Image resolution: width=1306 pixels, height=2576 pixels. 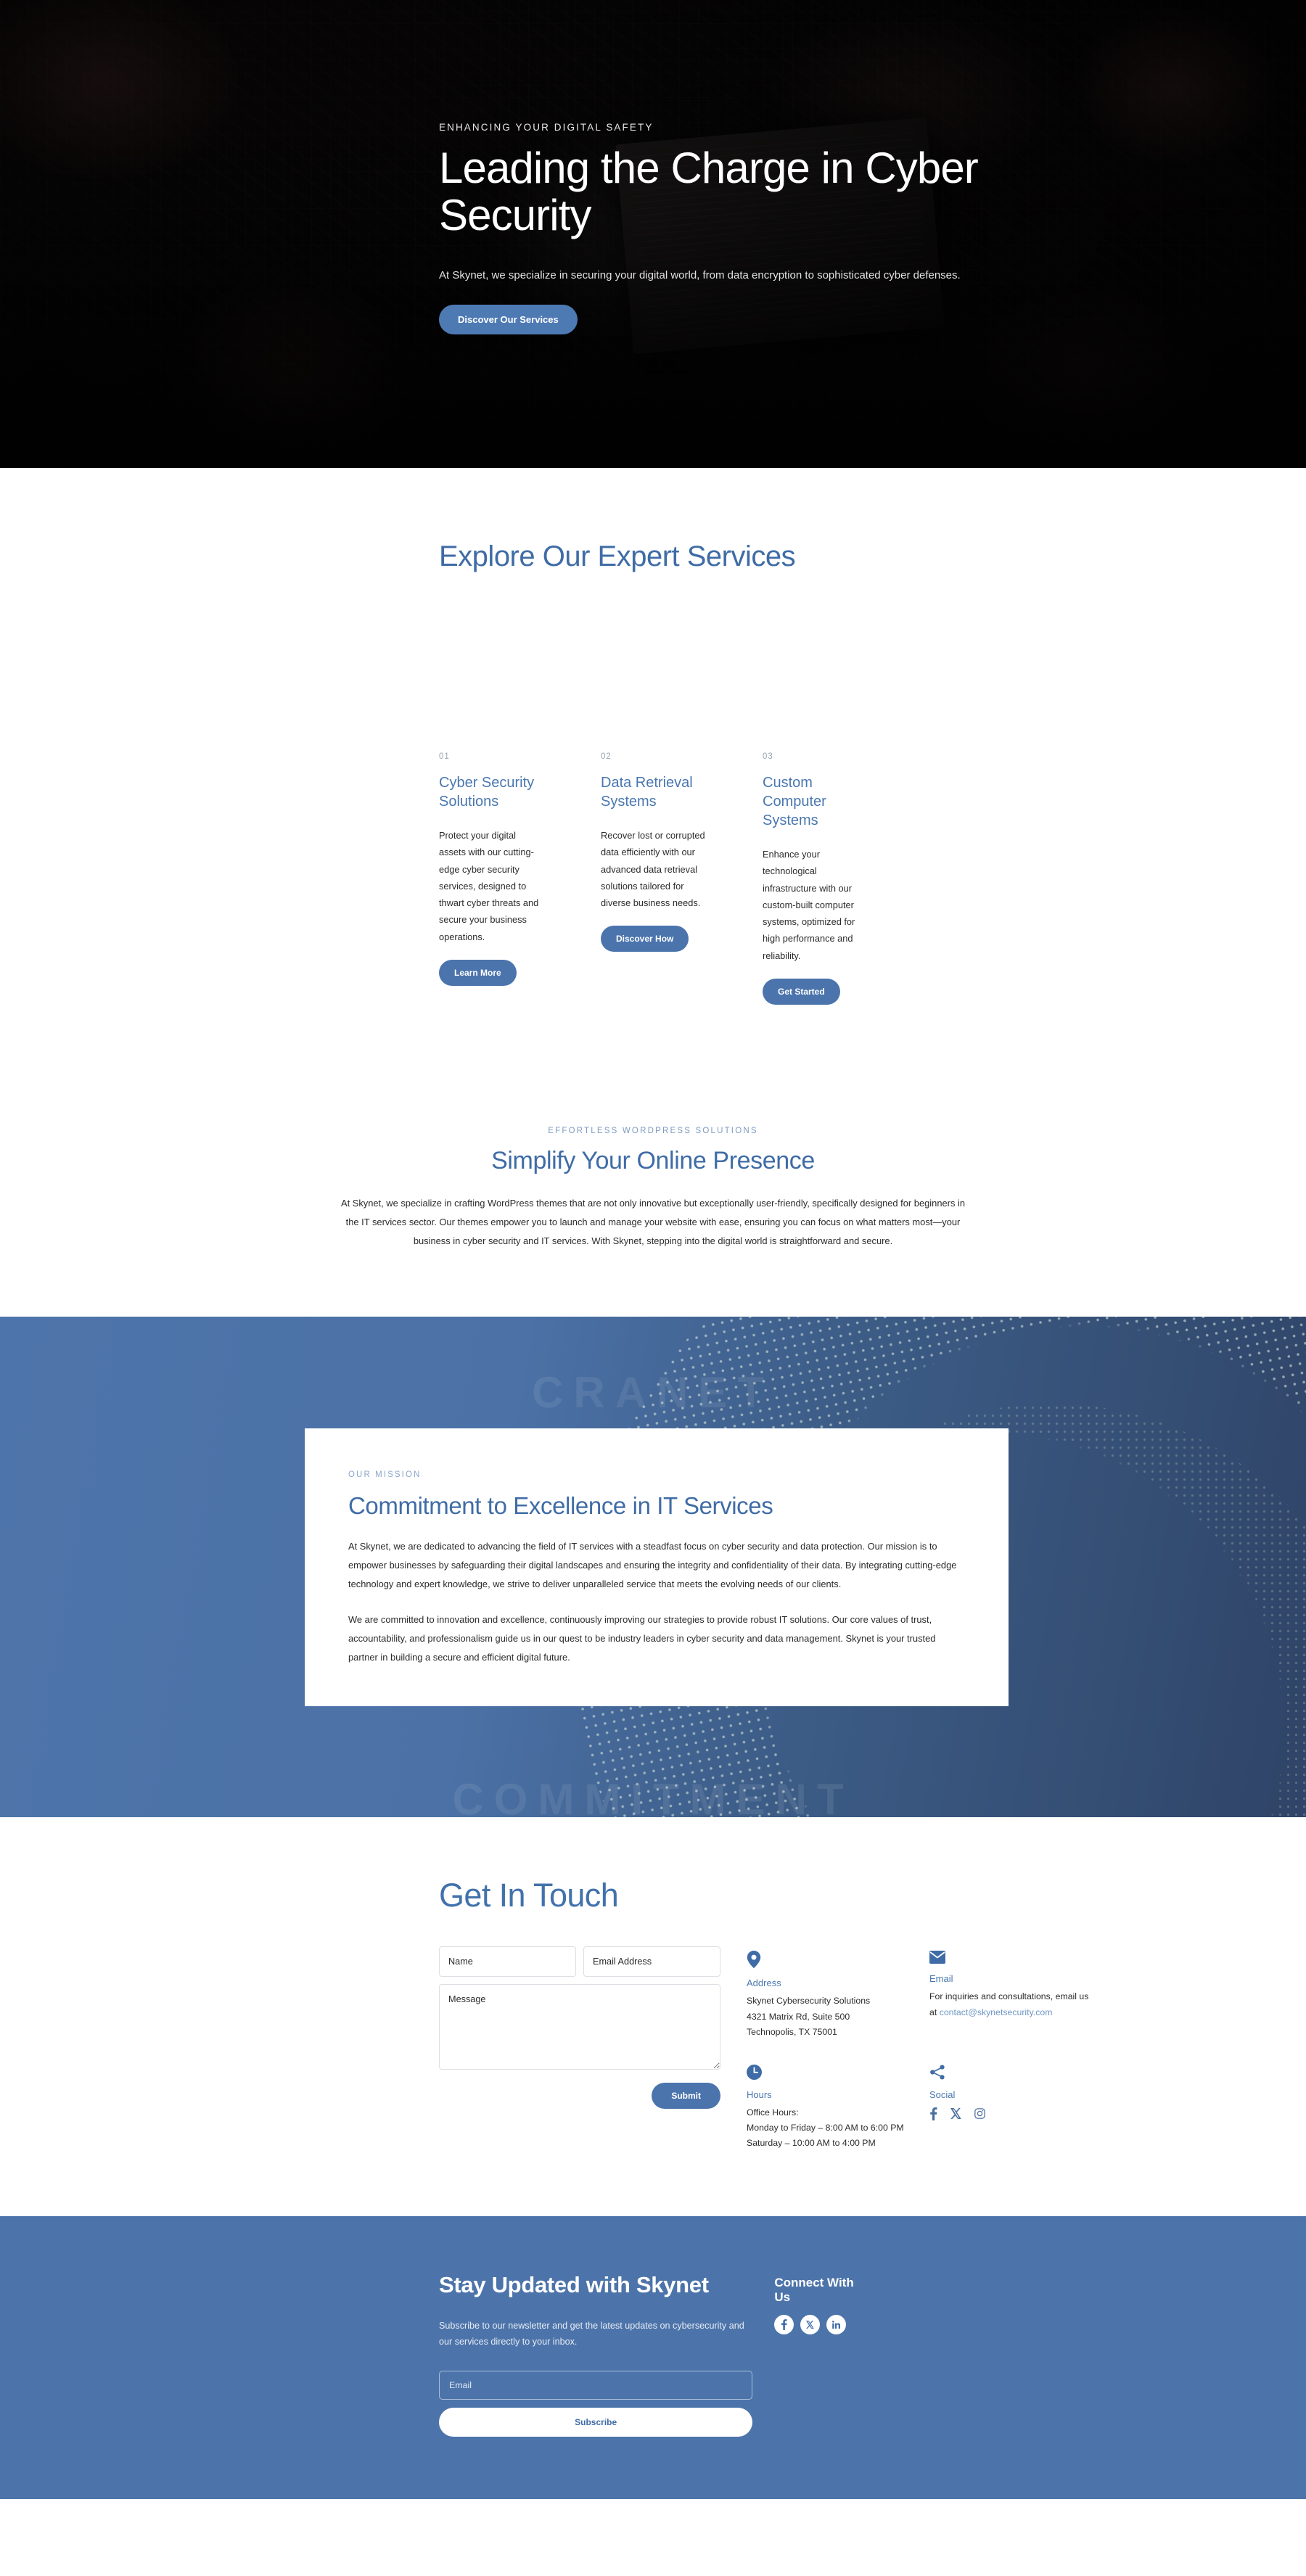 I want to click on service-card-cta-button: Learn More, so click(x=478, y=972).